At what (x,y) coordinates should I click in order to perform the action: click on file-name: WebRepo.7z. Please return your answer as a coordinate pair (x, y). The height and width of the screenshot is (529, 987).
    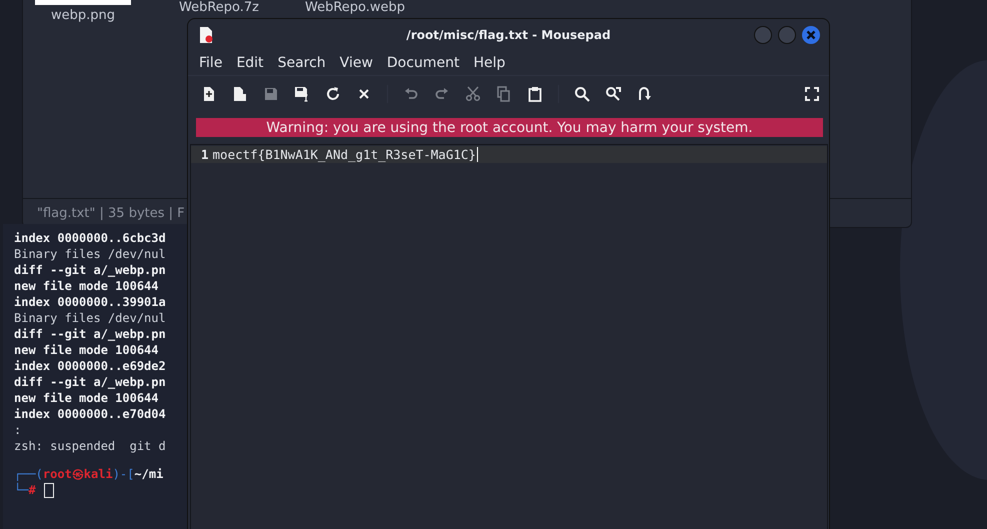
    Looking at the image, I should click on (219, 7).